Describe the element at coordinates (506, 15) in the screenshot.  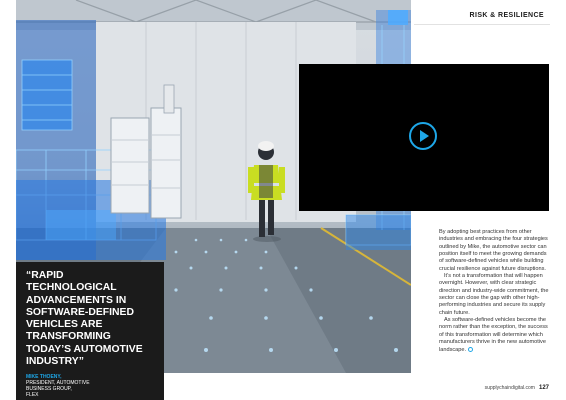
I see `section-label: RISK & RESILIENCE` at that location.